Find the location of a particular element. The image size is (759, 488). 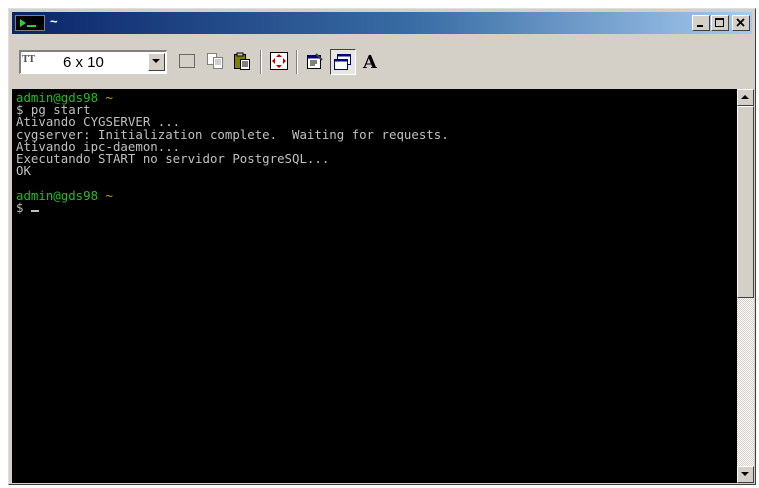

text-cursor is located at coordinates (34, 210).